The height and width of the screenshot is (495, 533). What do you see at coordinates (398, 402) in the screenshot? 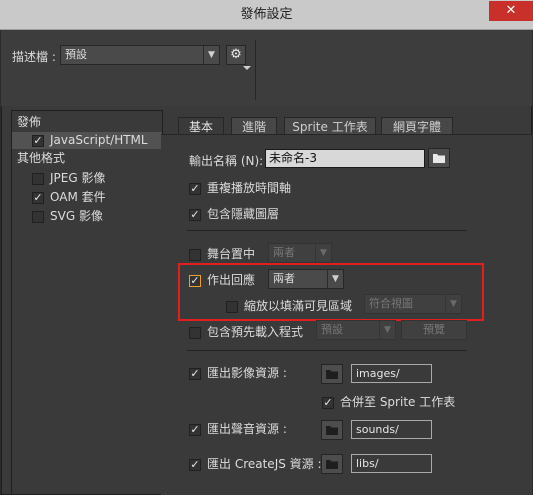
I see `combine-sprite-label: 合併至 Sprite 工作表` at bounding box center [398, 402].